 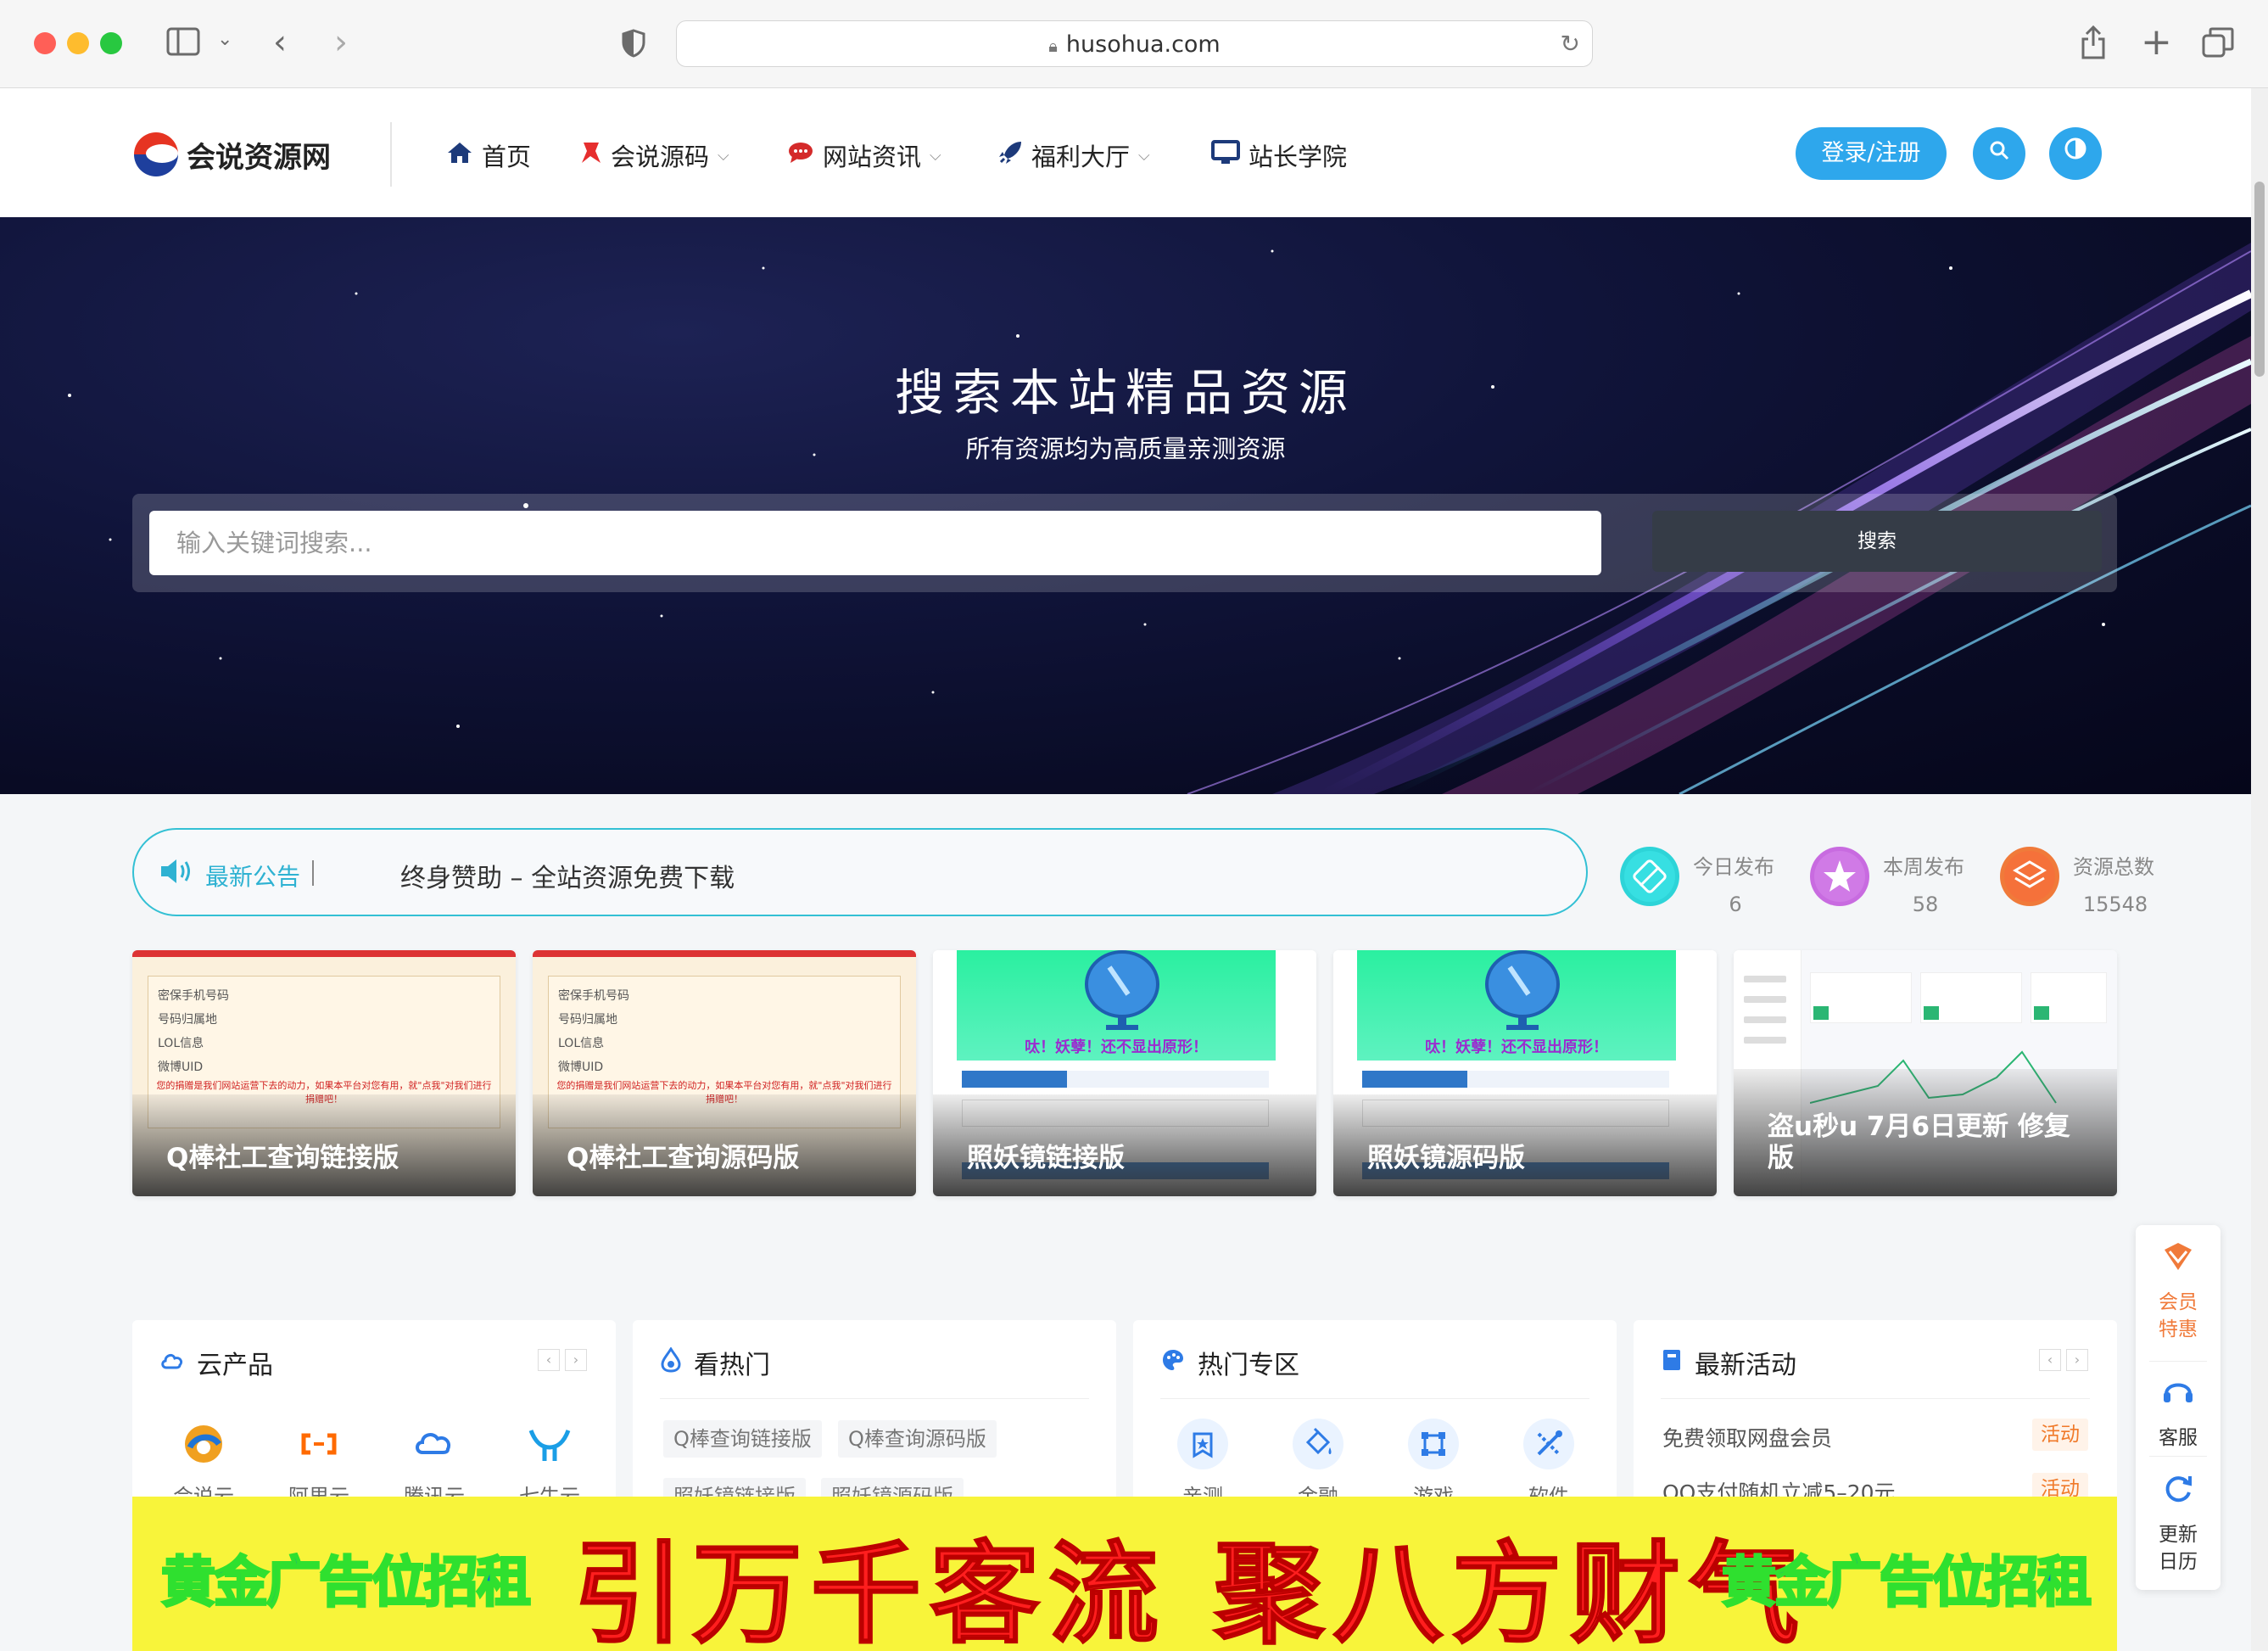 What do you see at coordinates (1248, 1365) in the screenshot?
I see `widget-title-text: 热门专区` at bounding box center [1248, 1365].